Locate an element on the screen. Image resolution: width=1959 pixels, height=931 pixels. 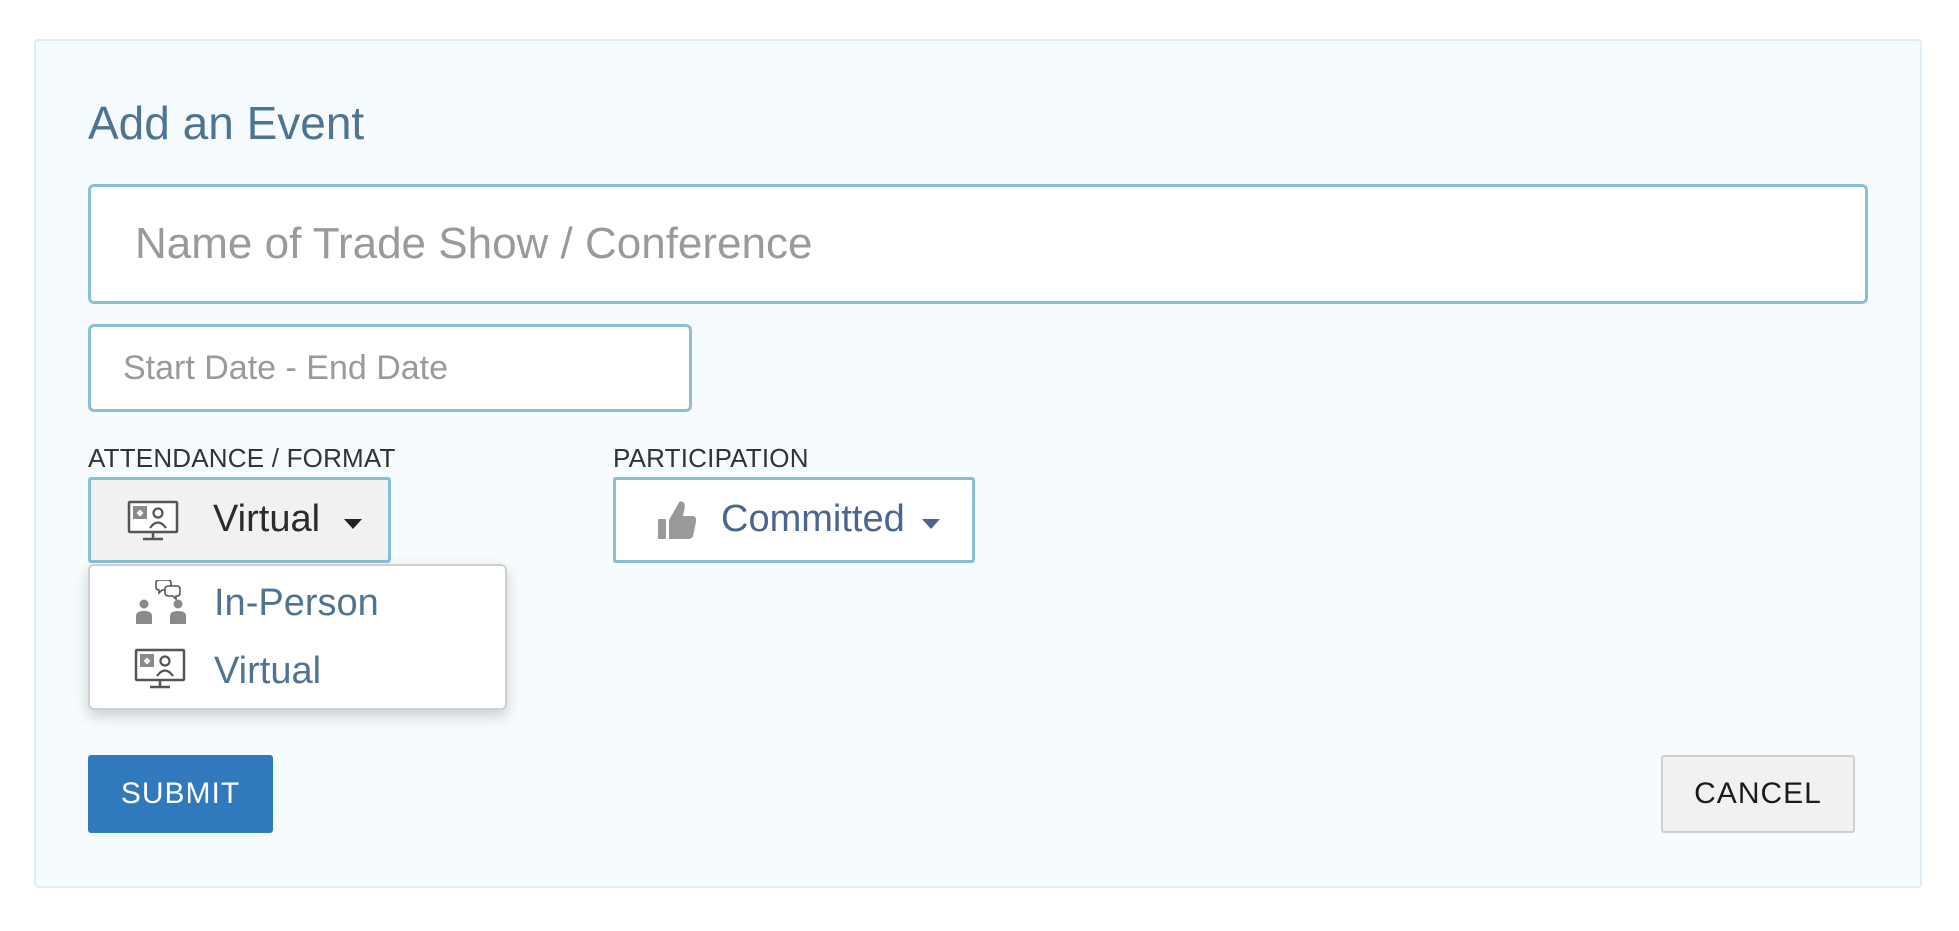
attendance-dropdown-button: Virtual is located at coordinates (239, 520).